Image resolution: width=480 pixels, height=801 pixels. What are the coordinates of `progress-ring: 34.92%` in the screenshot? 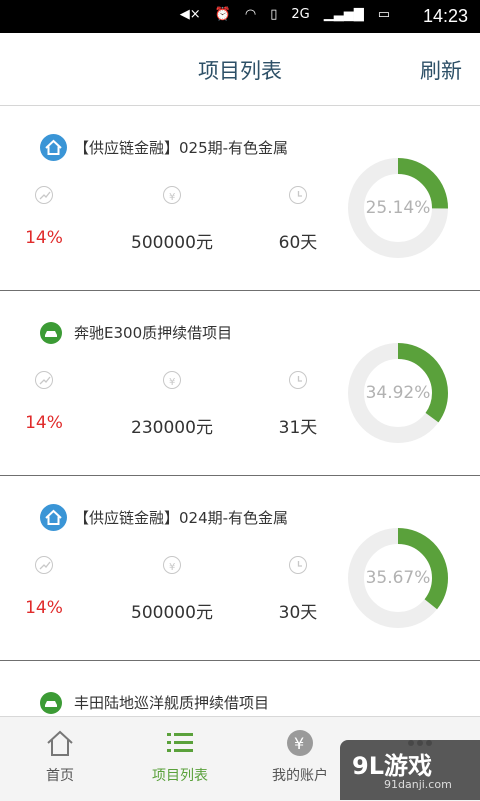 It's located at (398, 393).